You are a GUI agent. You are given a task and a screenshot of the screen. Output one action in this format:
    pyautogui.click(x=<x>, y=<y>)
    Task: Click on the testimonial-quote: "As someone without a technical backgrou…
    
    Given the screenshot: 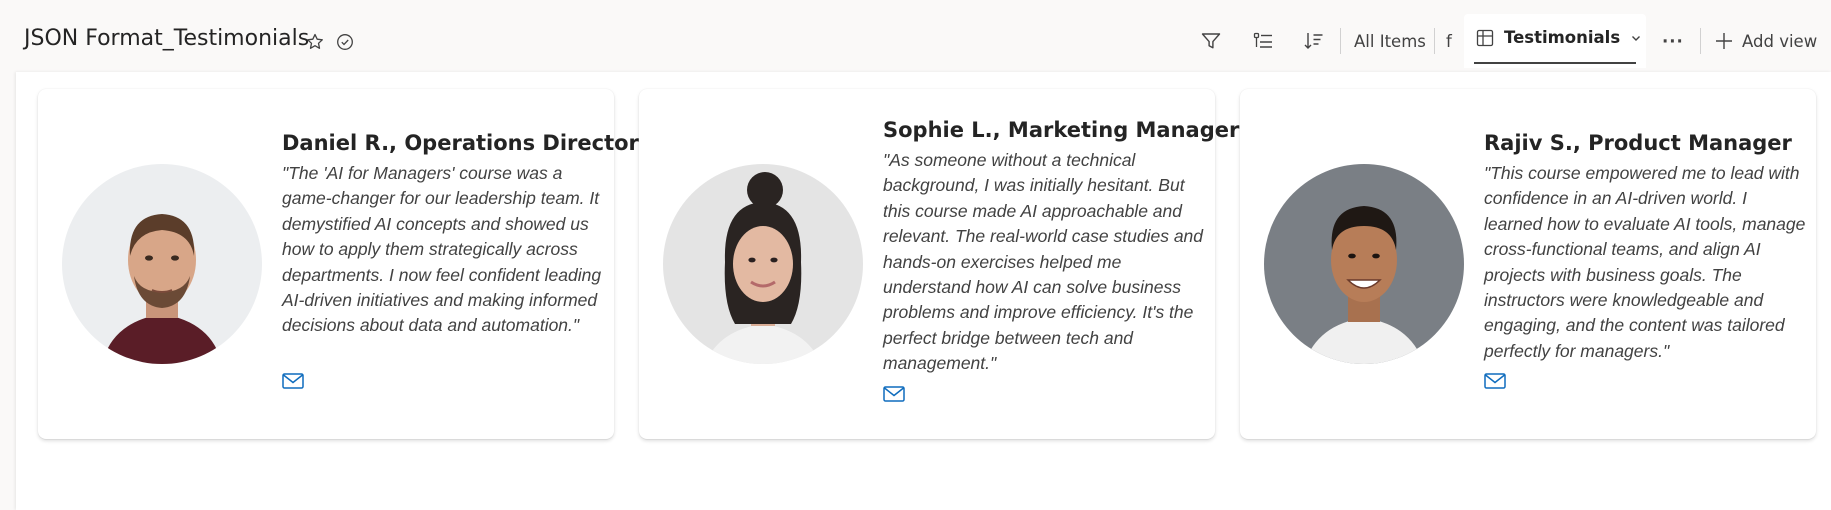 What is the action you would take?
    pyautogui.click(x=1043, y=262)
    